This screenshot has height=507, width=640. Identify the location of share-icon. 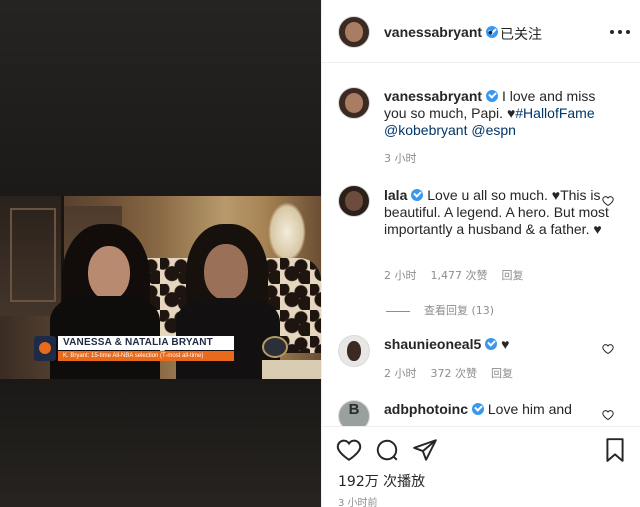
(425, 450).